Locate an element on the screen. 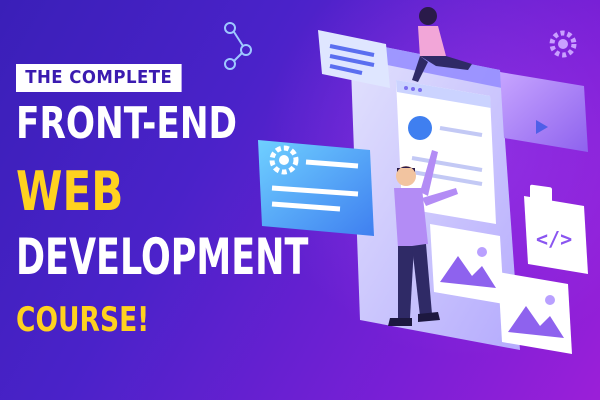  video-card is located at coordinates (544, 138).